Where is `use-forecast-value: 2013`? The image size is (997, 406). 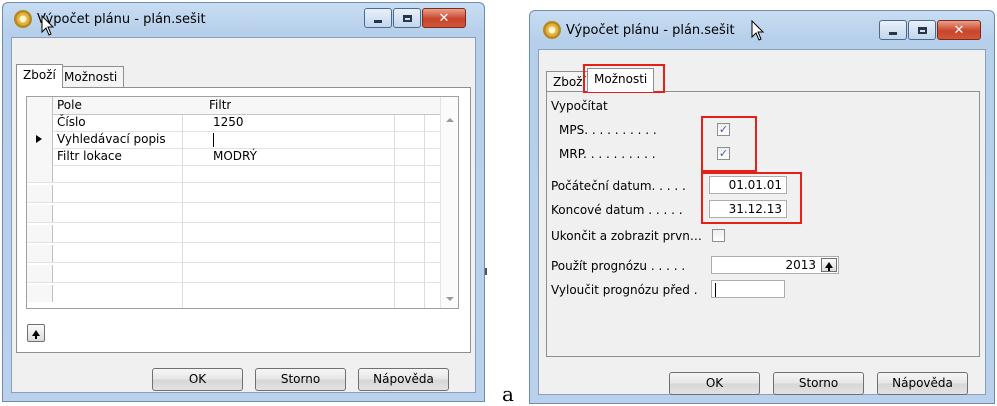 use-forecast-value: 2013 is located at coordinates (800, 265).